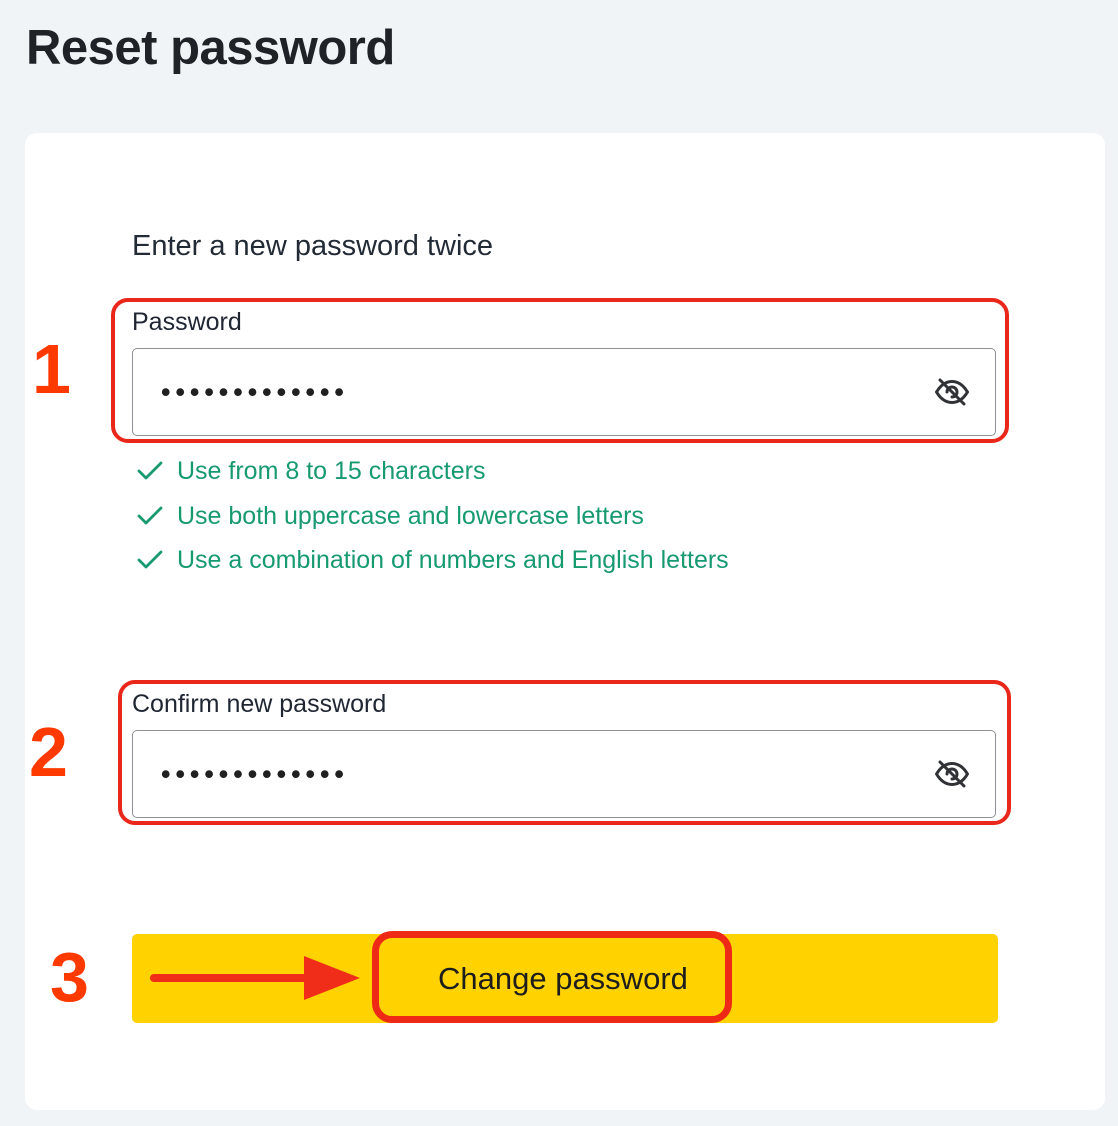 The image size is (1118, 1126). What do you see at coordinates (564, 774) in the screenshot?
I see `confirm-password-input: •••••••••••••` at bounding box center [564, 774].